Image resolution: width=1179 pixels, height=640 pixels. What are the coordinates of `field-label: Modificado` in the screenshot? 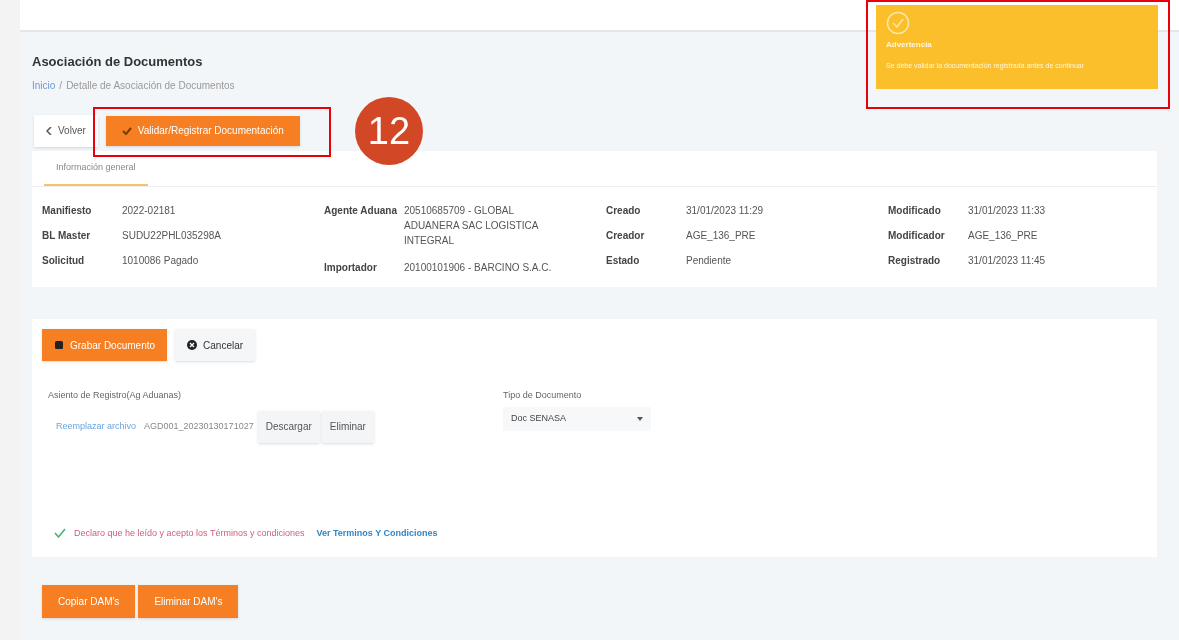 It's located at (915, 211).